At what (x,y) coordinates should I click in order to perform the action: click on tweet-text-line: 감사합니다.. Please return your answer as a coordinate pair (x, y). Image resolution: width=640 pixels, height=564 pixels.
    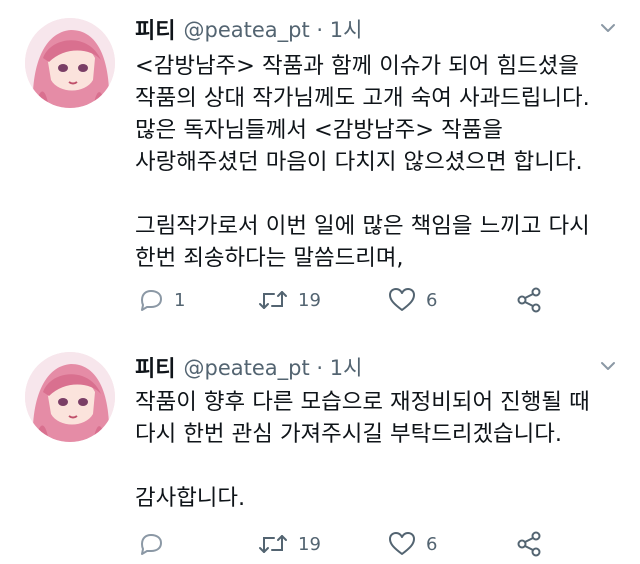
    Looking at the image, I should click on (190, 498).